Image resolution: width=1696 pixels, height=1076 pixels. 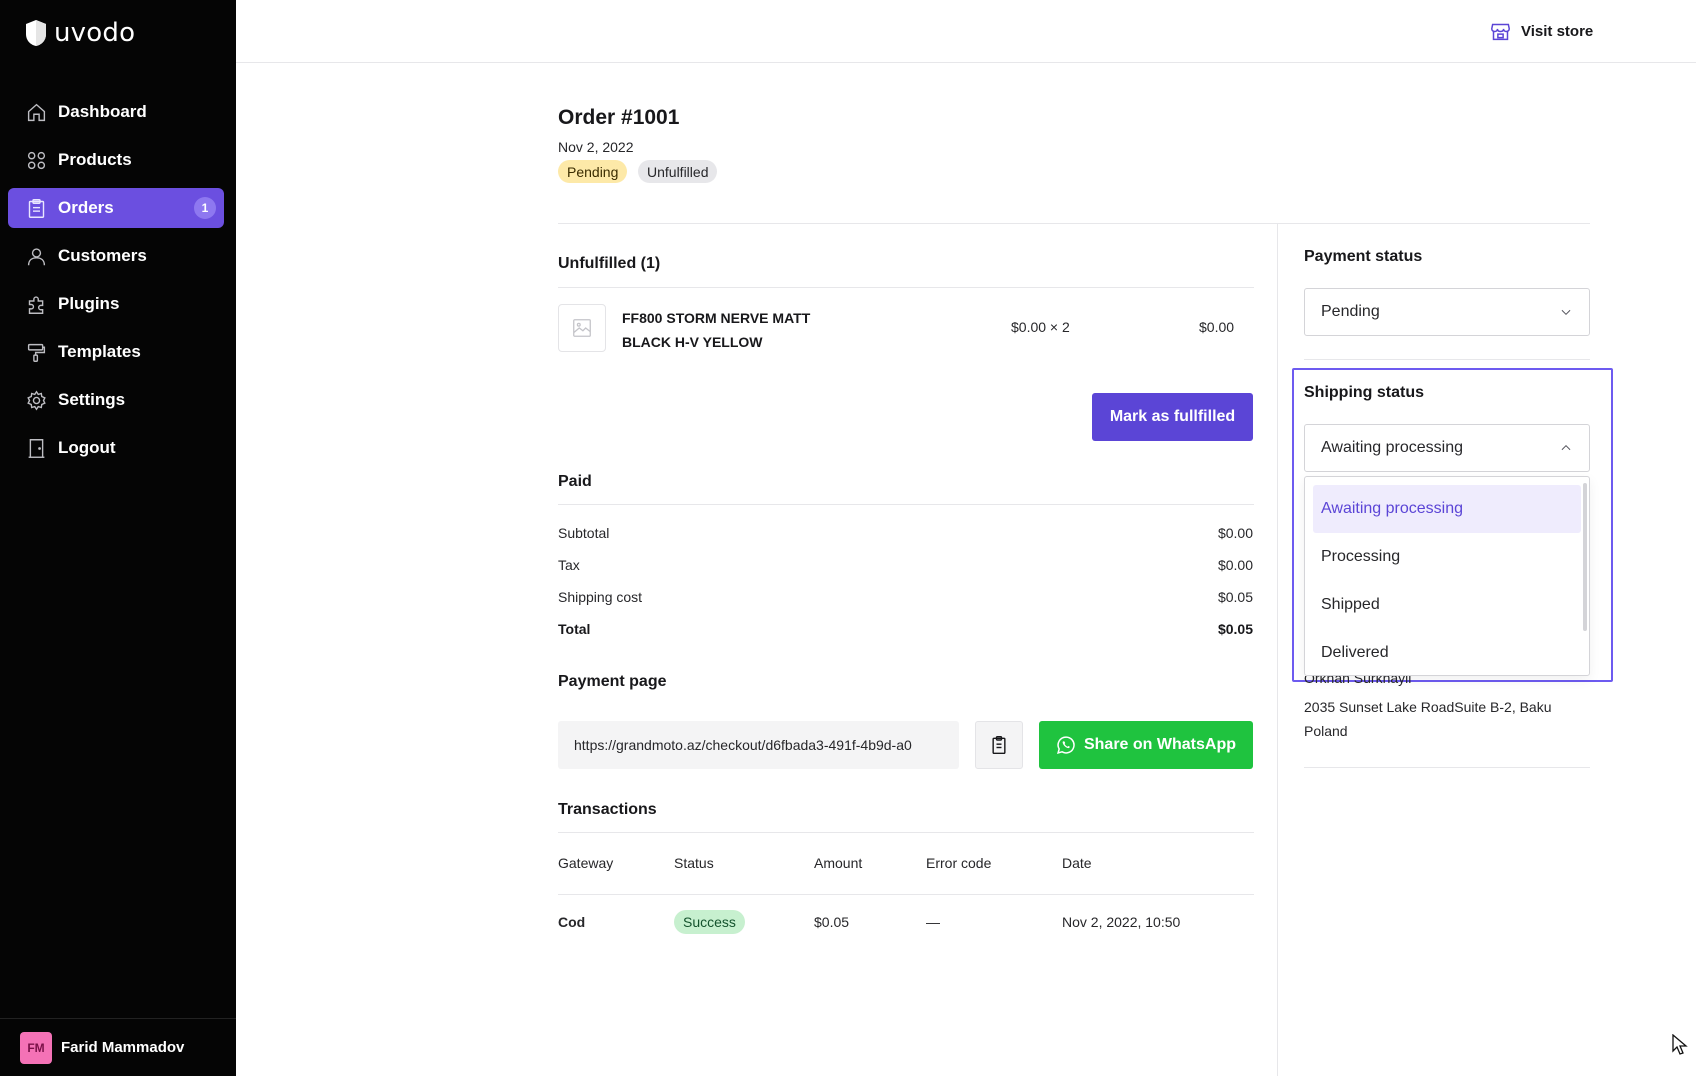 What do you see at coordinates (966, 31) in the screenshot?
I see `topbar` at bounding box center [966, 31].